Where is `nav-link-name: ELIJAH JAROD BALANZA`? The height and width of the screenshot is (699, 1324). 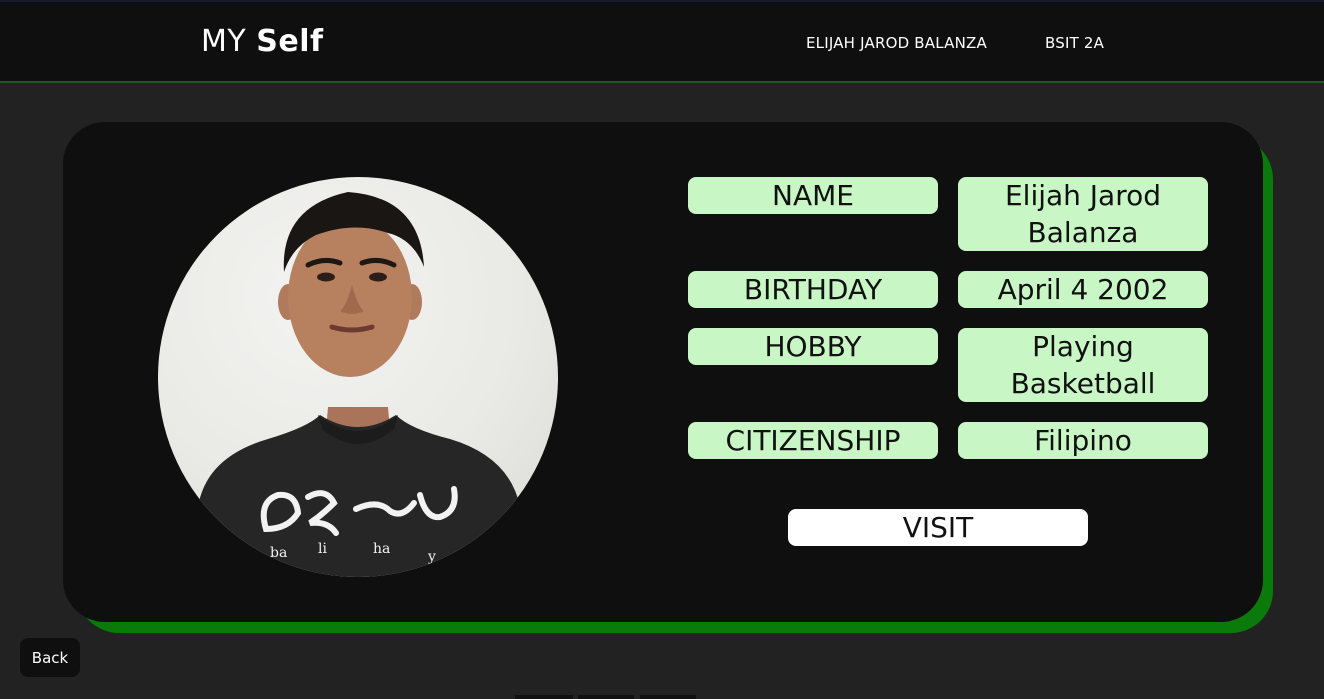
nav-link-name: ELIJAH JAROD BALANZA is located at coordinates (896, 43).